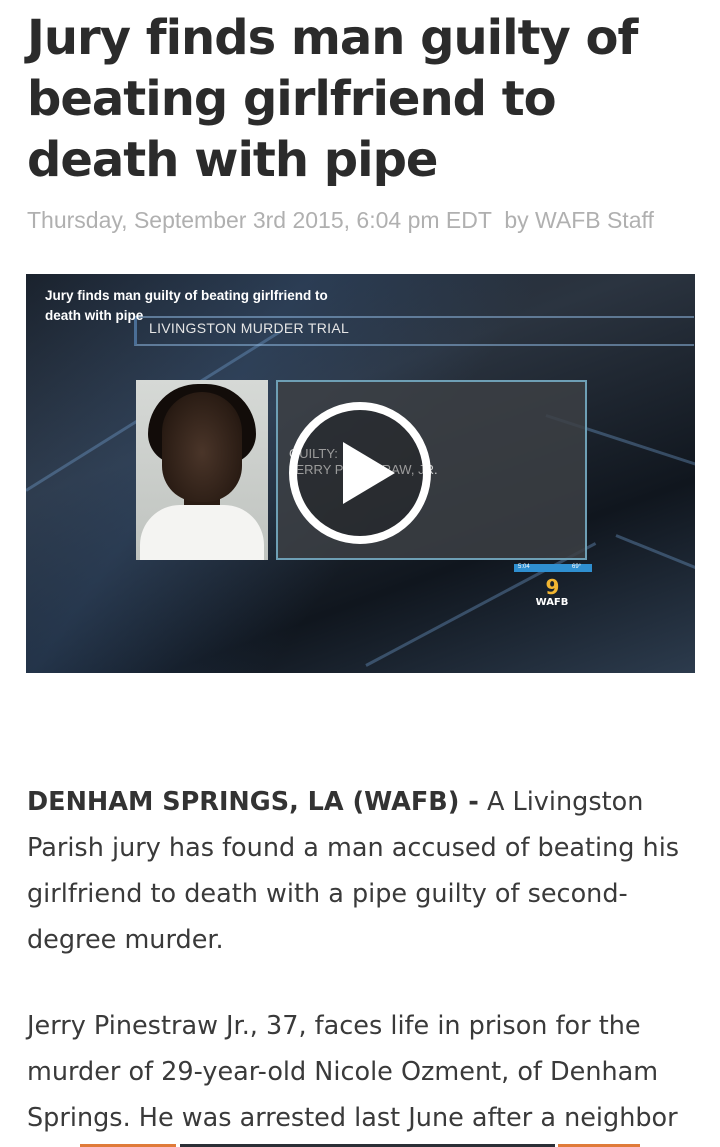 Image resolution: width=720 pixels, height=1147 pixels. Describe the element at coordinates (552, 602) in the screenshot. I see `station-call-letters: WAFB` at that location.